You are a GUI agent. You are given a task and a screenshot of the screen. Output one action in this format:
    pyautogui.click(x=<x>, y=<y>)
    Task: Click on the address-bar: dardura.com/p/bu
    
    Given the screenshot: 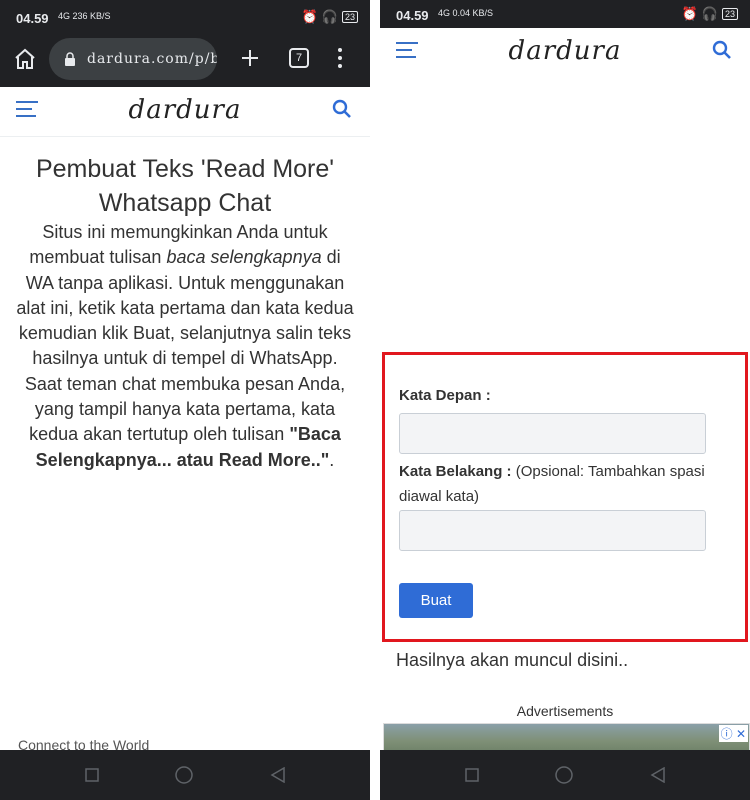 What is the action you would take?
    pyautogui.click(x=133, y=59)
    